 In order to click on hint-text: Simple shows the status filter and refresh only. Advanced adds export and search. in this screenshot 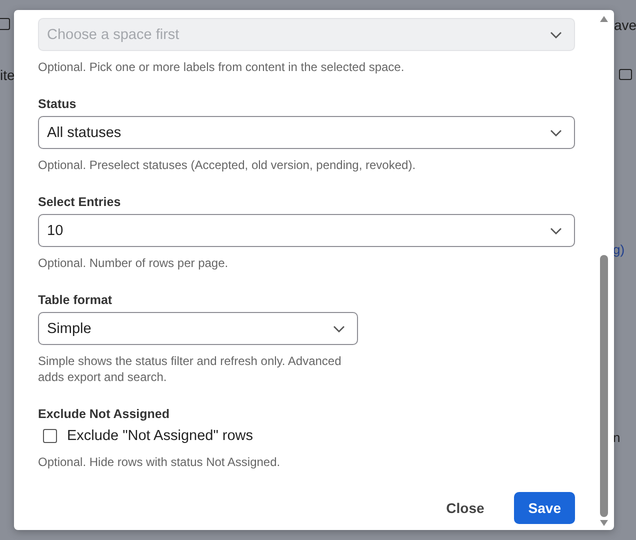, I will do `click(190, 369)`.